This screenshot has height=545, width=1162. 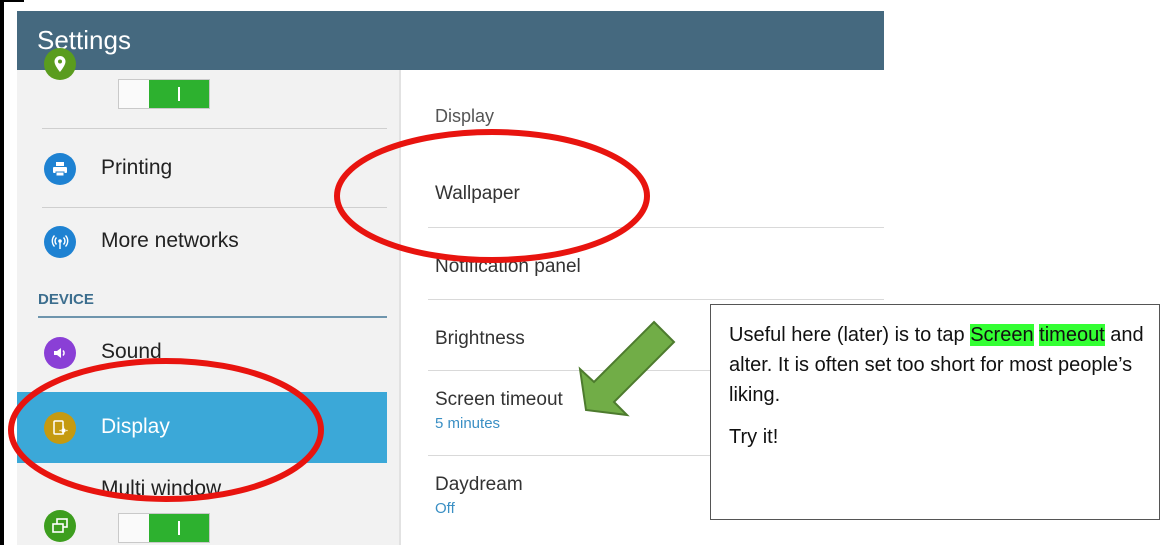 I want to click on setting-screen-timeout: Screen timeout 5 minutes, so click(x=499, y=410).